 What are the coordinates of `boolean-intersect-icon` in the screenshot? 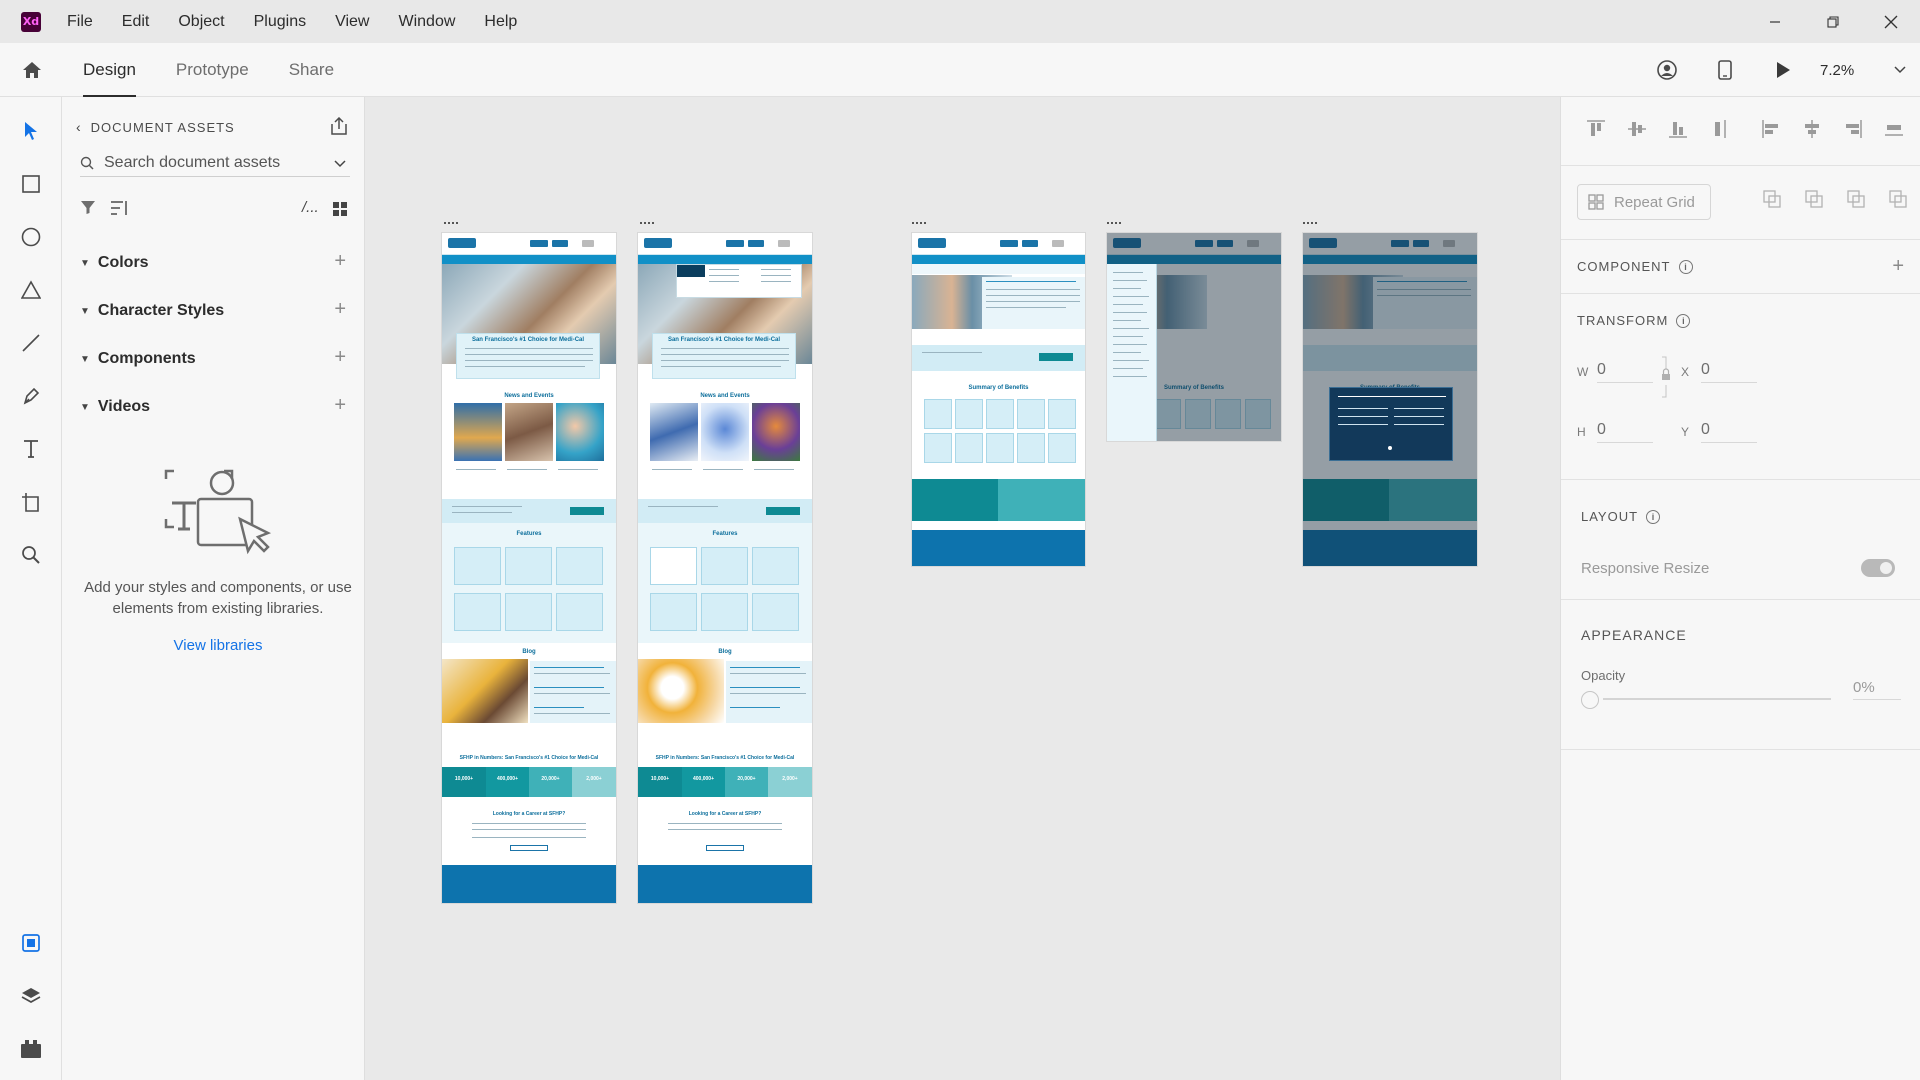 It's located at (1856, 199).